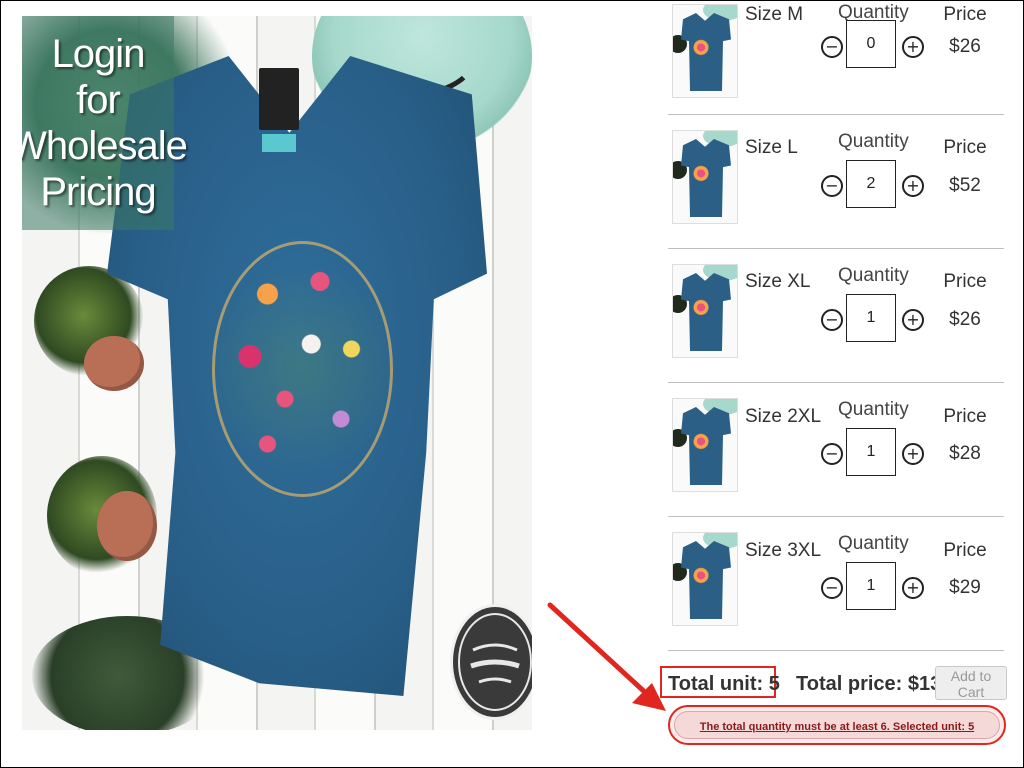 The width and height of the screenshot is (1024, 768). I want to click on size-row-2xl: Size 2XL Quantity Price − + $28, so click(836, 464).